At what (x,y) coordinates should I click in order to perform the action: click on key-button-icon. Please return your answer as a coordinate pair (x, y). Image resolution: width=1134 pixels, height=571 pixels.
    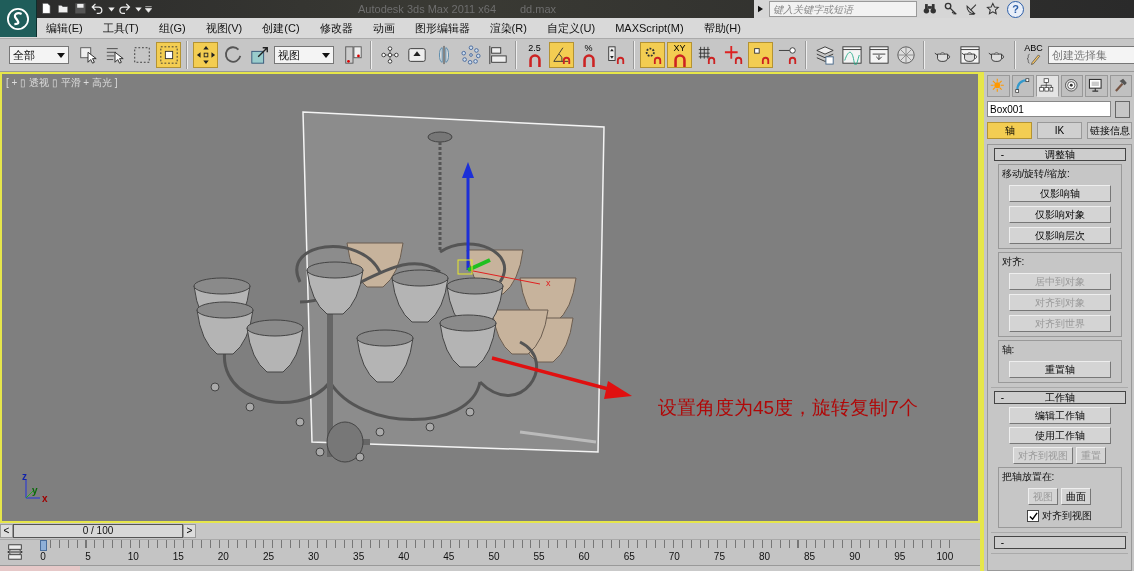
    Looking at the image, I should click on (416, 55).